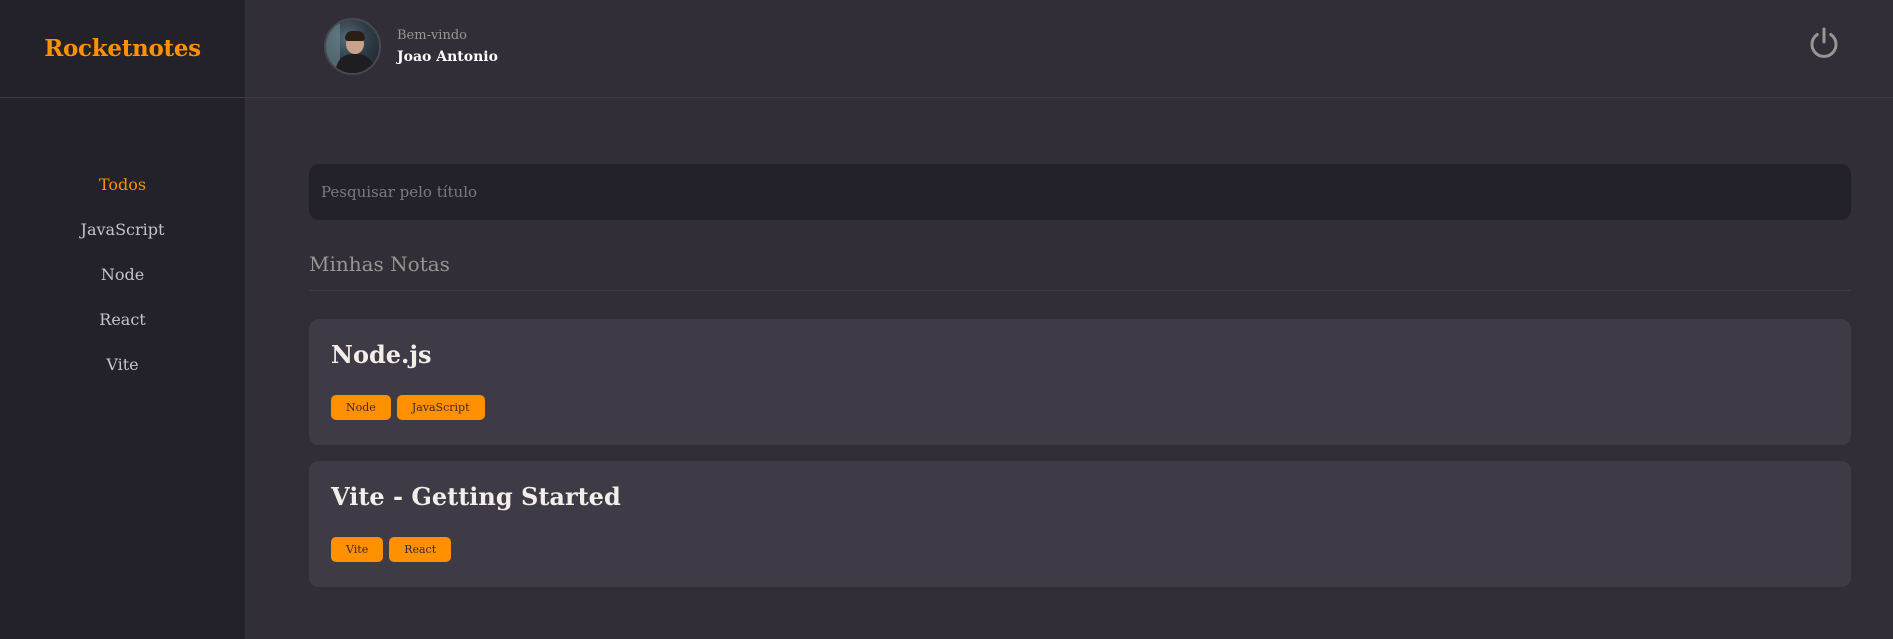 The width and height of the screenshot is (1893, 639). I want to click on brand-logo: Rocketnotes, so click(122, 48).